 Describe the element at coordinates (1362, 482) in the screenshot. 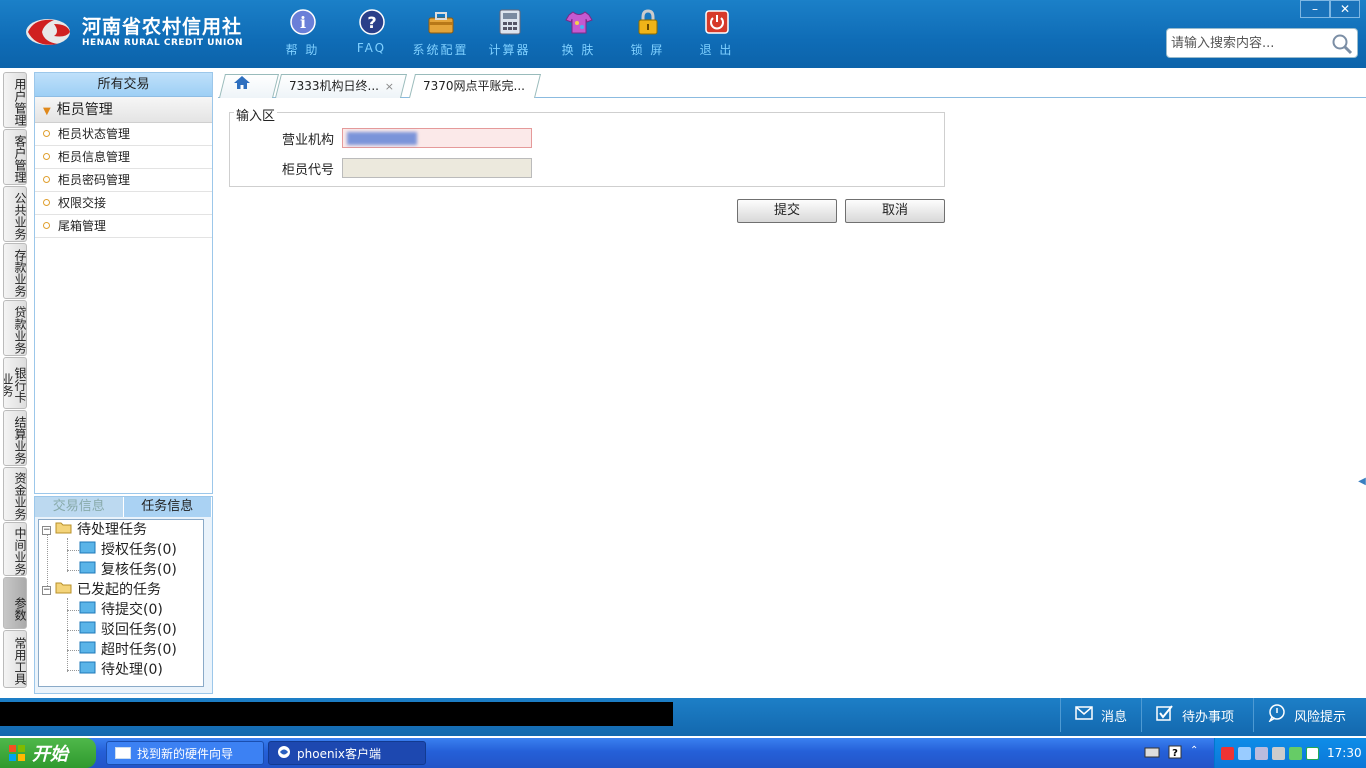

I see `collapse-panel-handle: ◀` at that location.